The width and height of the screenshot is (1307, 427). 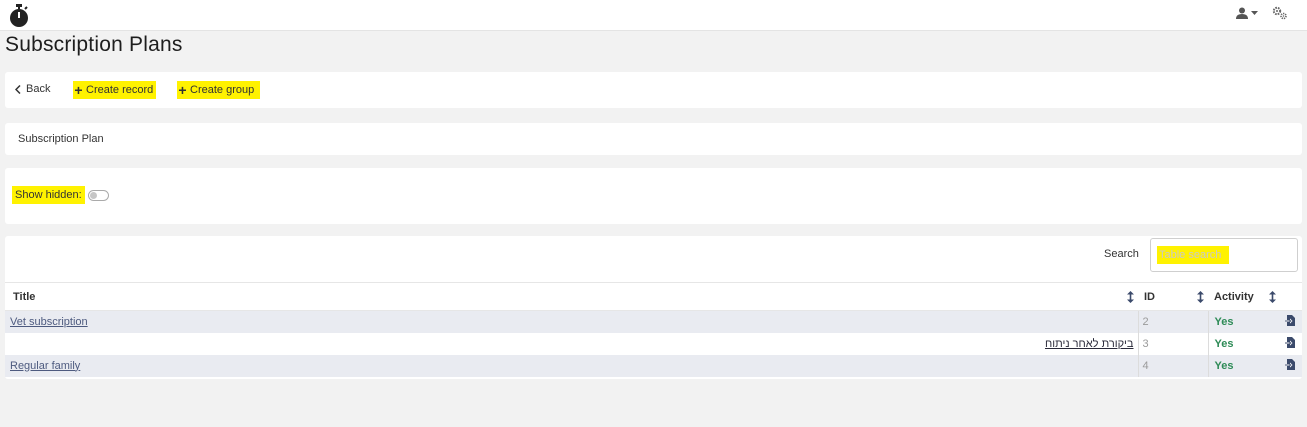 What do you see at coordinates (48, 195) in the screenshot?
I see `show-hidden-label: Show hidden:` at bounding box center [48, 195].